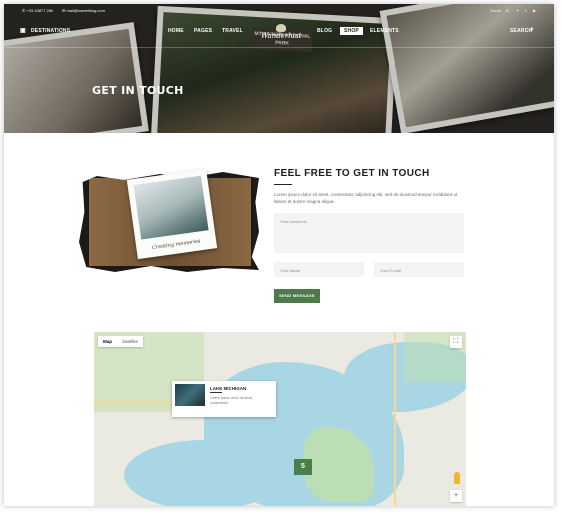 The image size is (562, 514). Describe the element at coordinates (525, 10) in the screenshot. I see `facebook-icon: f` at that location.